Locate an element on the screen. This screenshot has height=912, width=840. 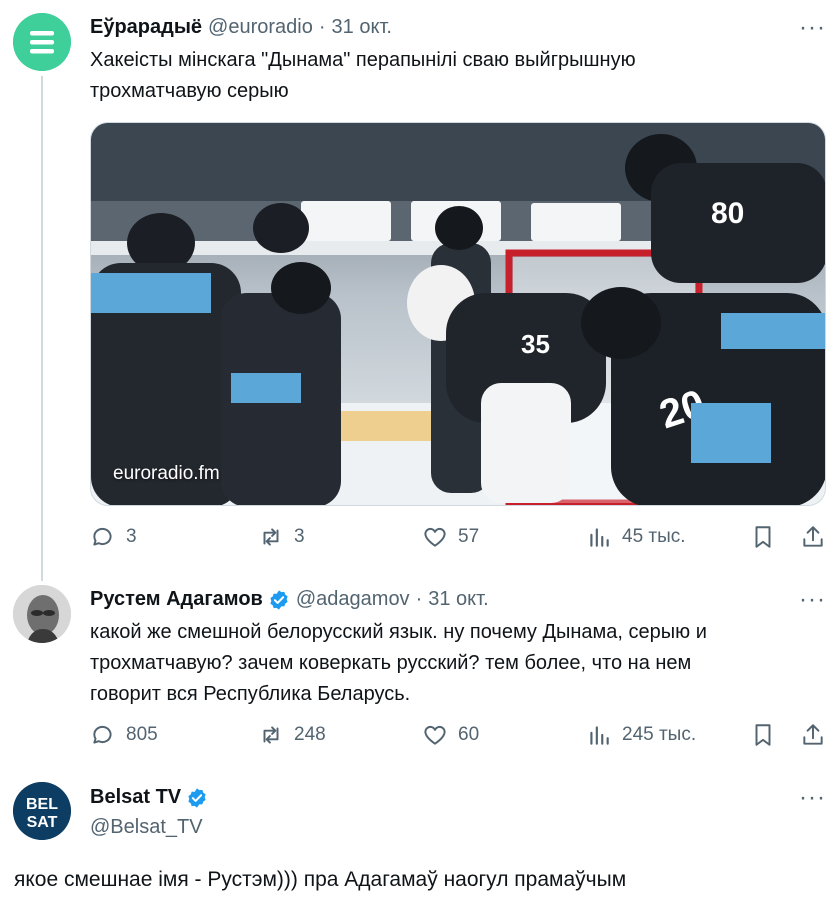
svg-text: 80 is located at coordinates (727, 213).